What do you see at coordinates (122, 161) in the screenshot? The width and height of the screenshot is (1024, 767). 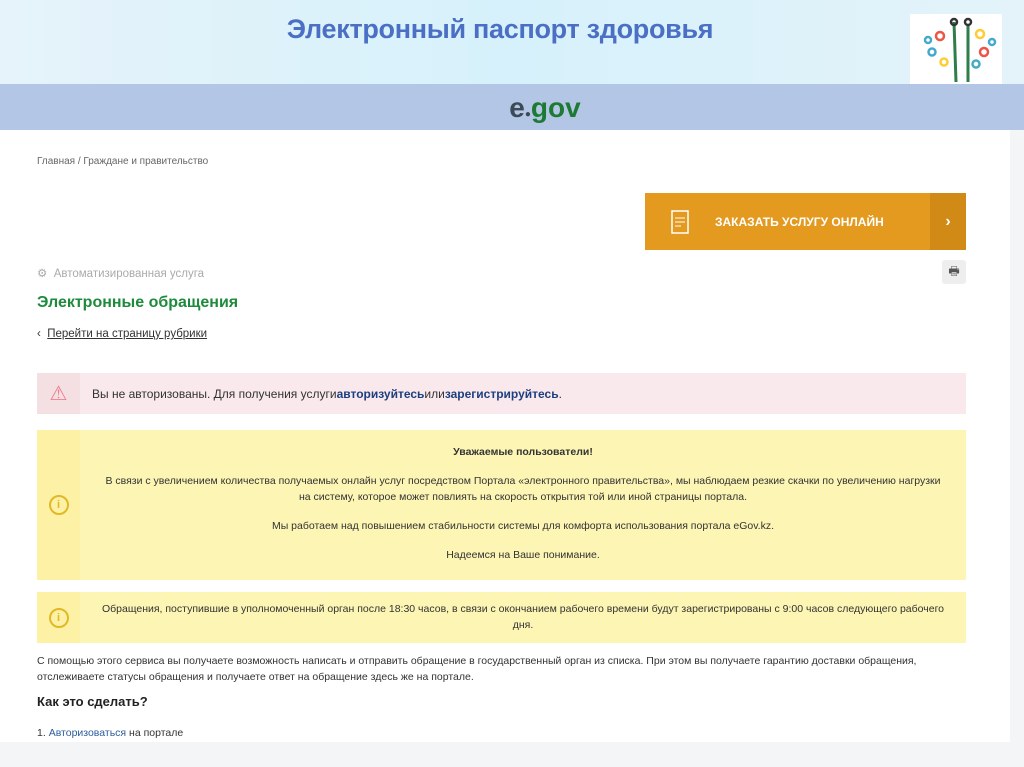 I see `breadcrumb: Главная / Граждане и правительство` at bounding box center [122, 161].